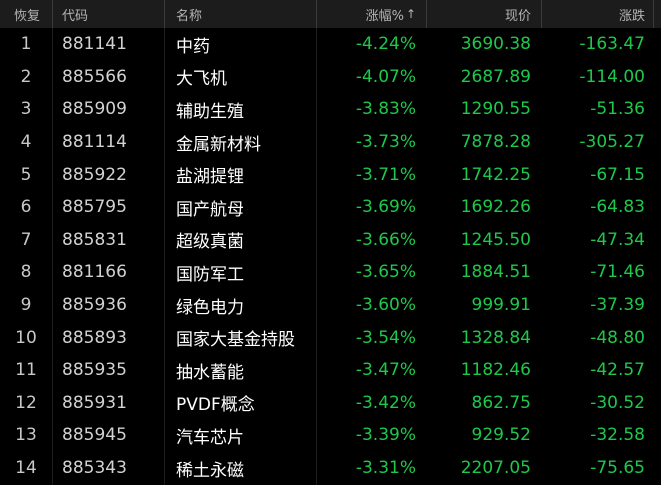 This screenshot has width=661, height=485. Describe the element at coordinates (385, 207) in the screenshot. I see `change-percent: -3.69%` at that location.